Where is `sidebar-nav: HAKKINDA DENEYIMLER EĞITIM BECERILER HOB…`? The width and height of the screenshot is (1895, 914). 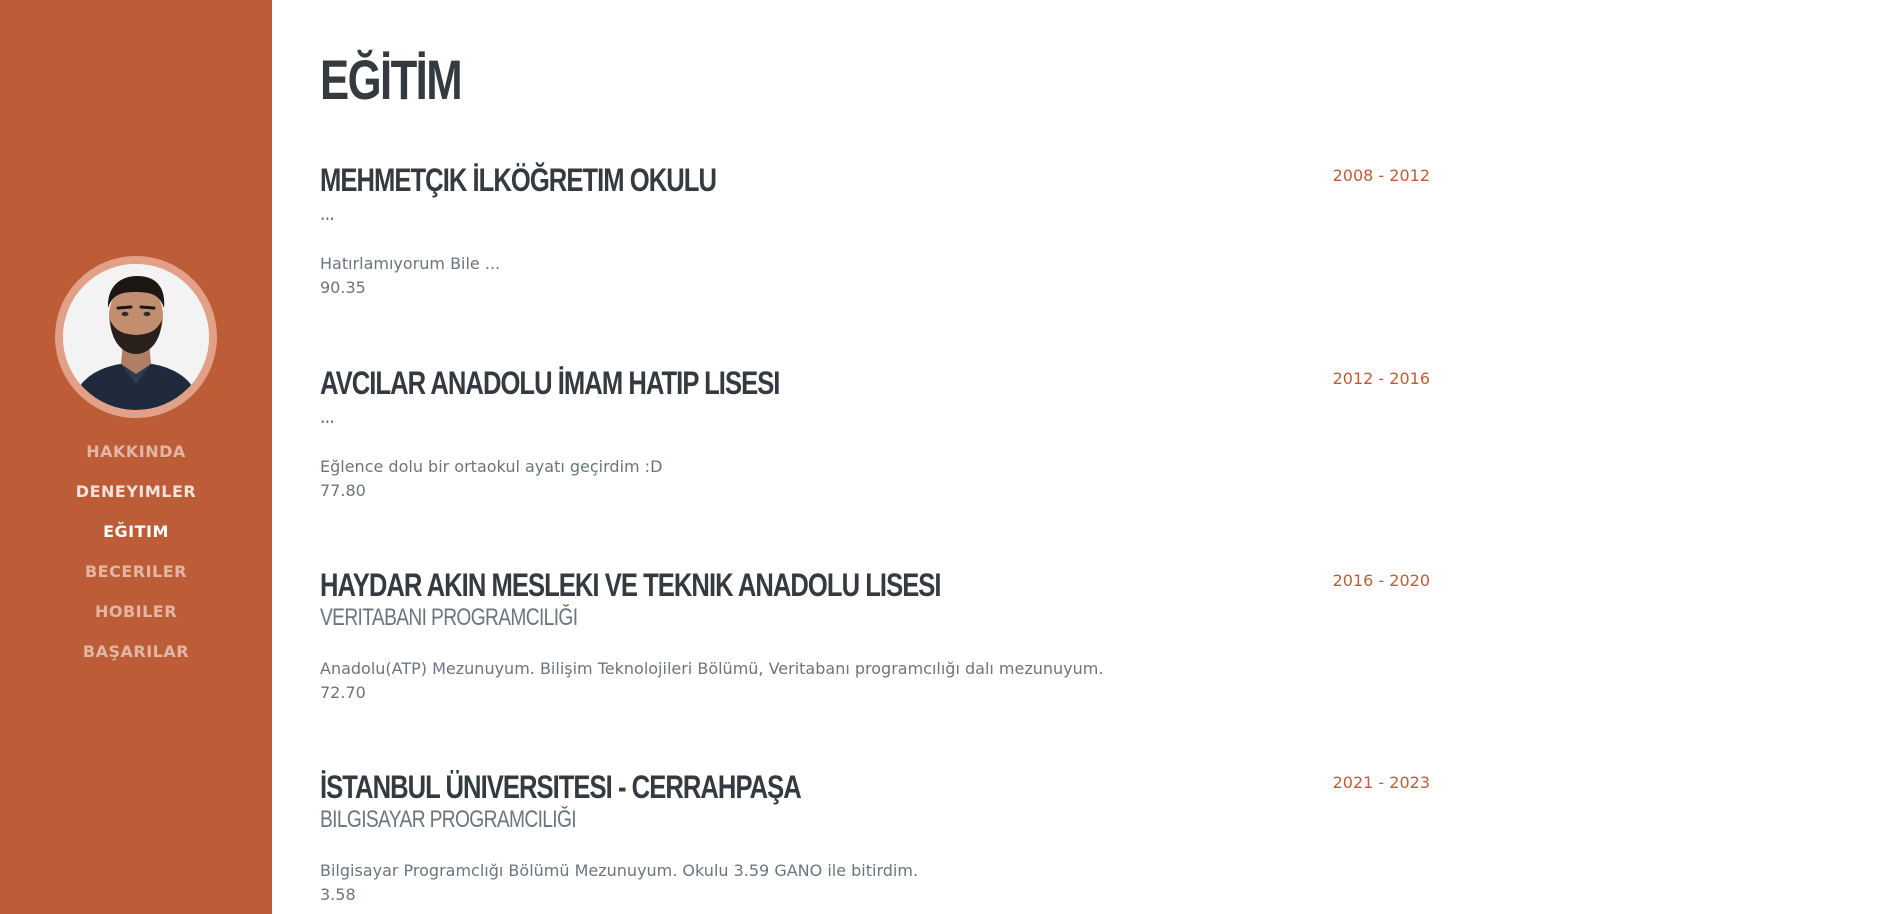
sidebar-nav: HAKKINDA DENEYIMLER EĞITIM BECERILER HOB… is located at coordinates (136, 560).